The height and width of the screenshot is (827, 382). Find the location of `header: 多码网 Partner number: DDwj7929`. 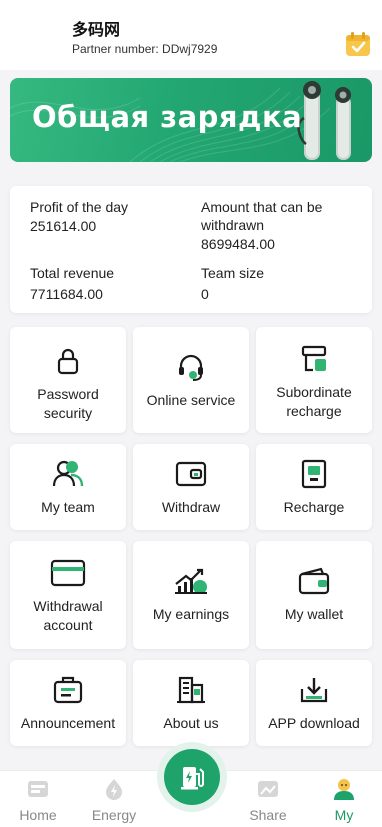

header: 多码网 Partner number: DDwj7929 is located at coordinates (191, 35).